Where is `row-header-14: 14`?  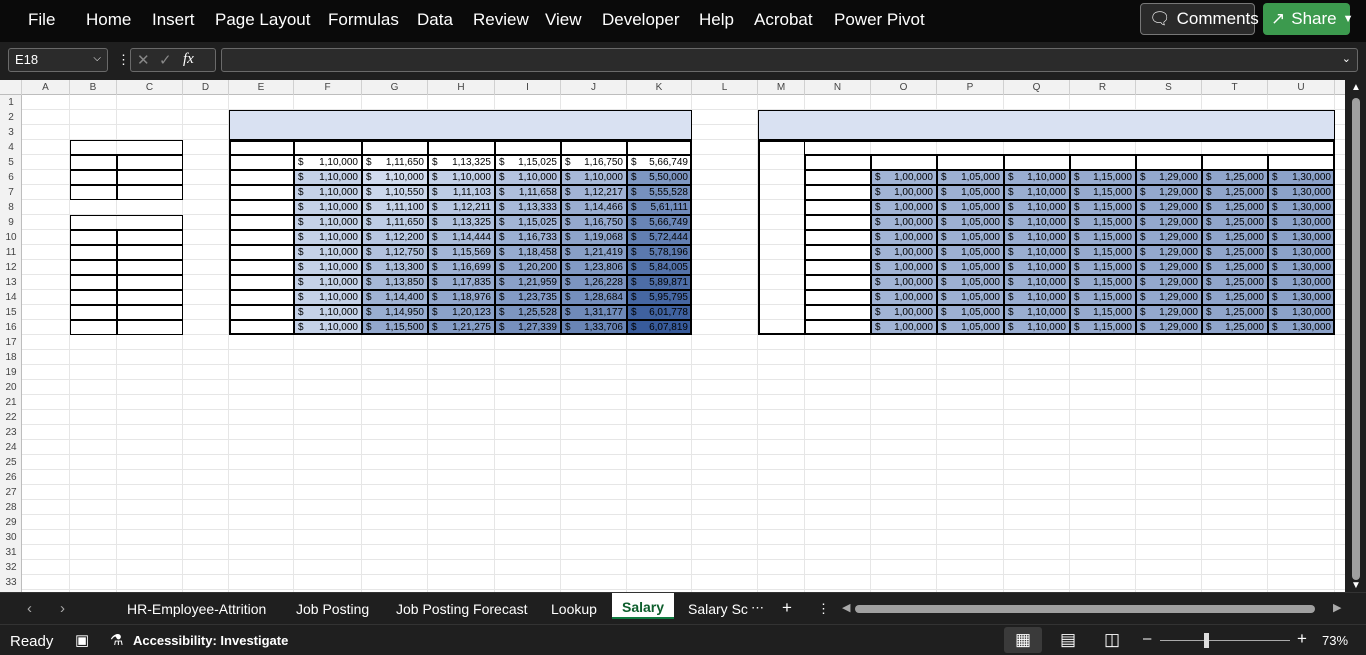 row-header-14: 14 is located at coordinates (11, 297).